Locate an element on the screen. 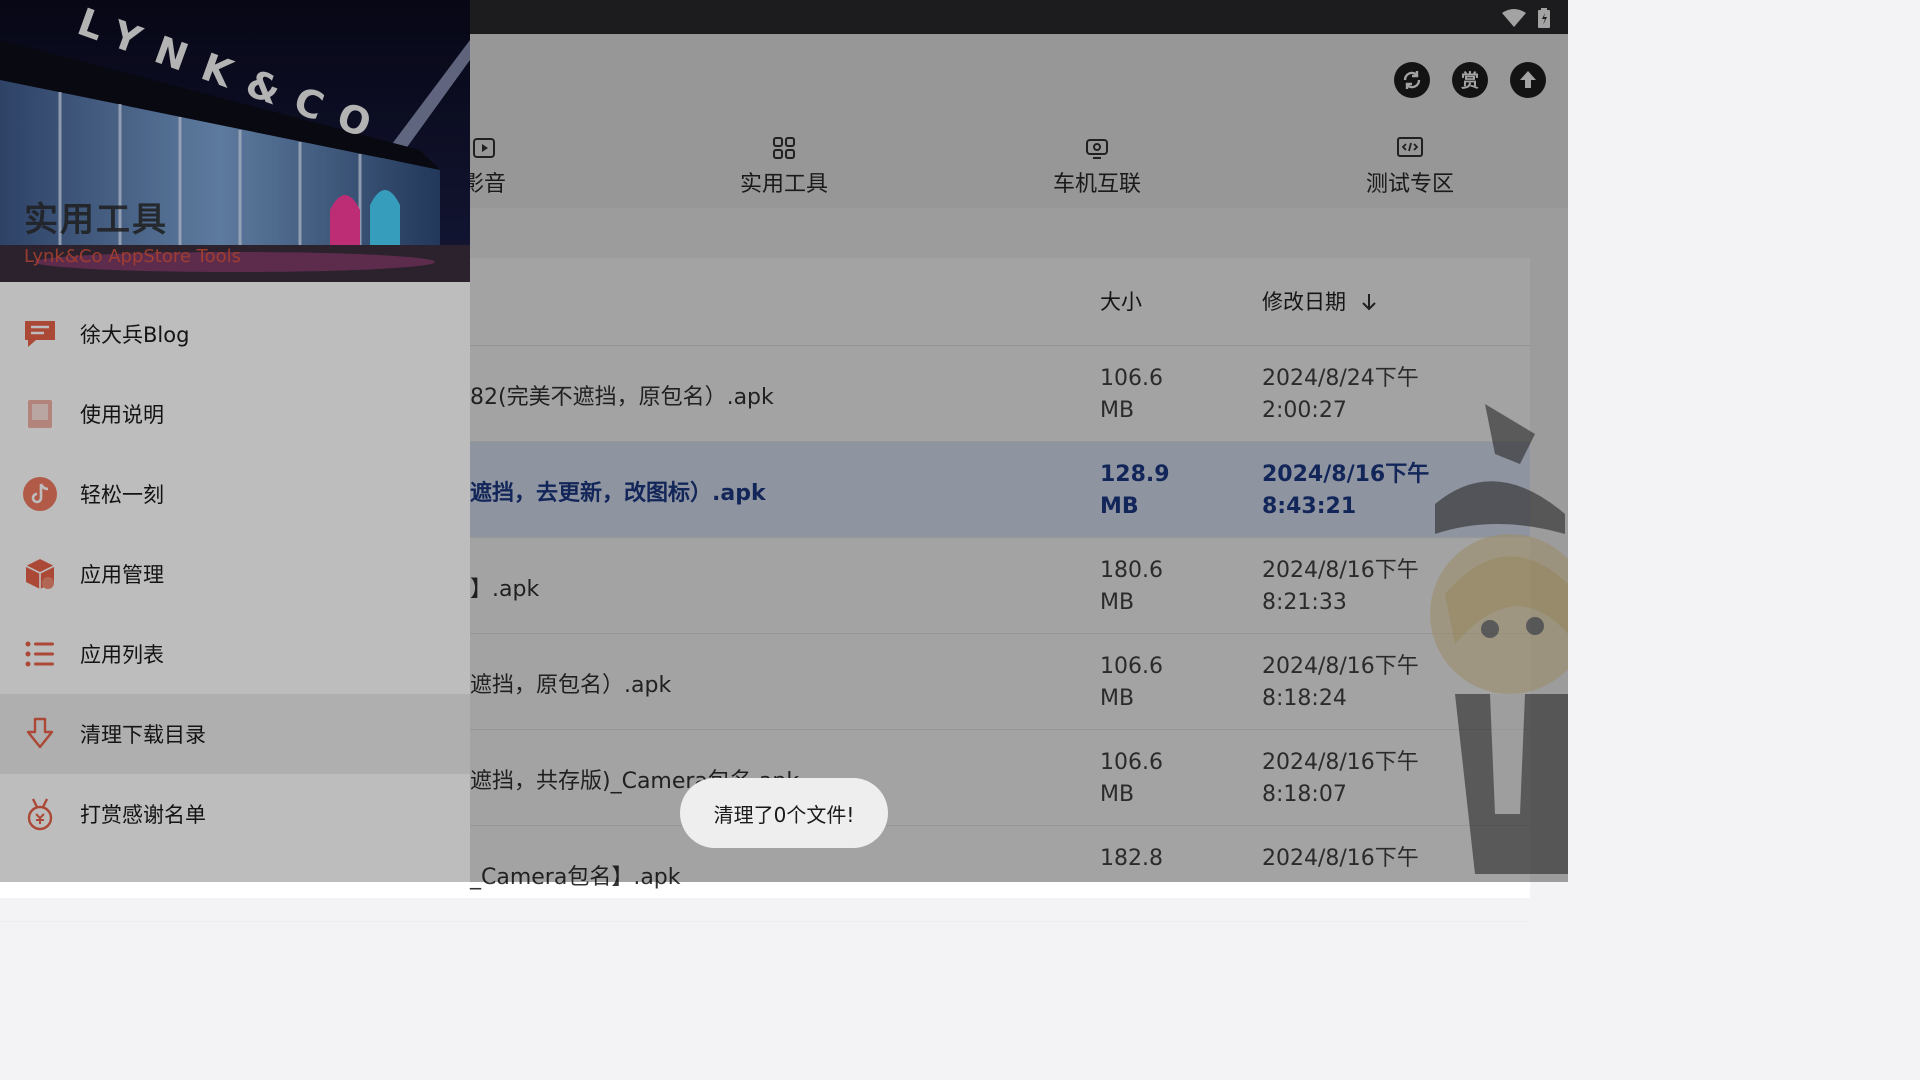 This screenshot has height=1080, width=1920. chat-icon is located at coordinates (40, 334).